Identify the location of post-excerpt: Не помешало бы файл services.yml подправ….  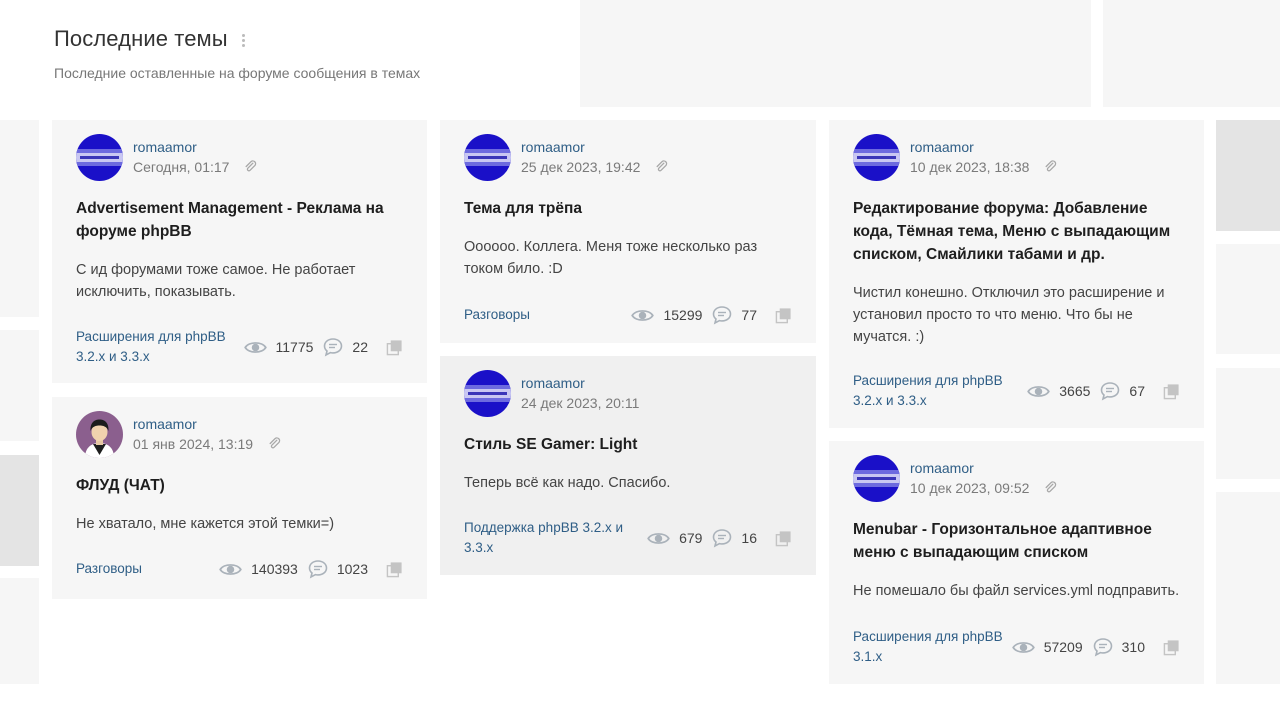
(1016, 591).